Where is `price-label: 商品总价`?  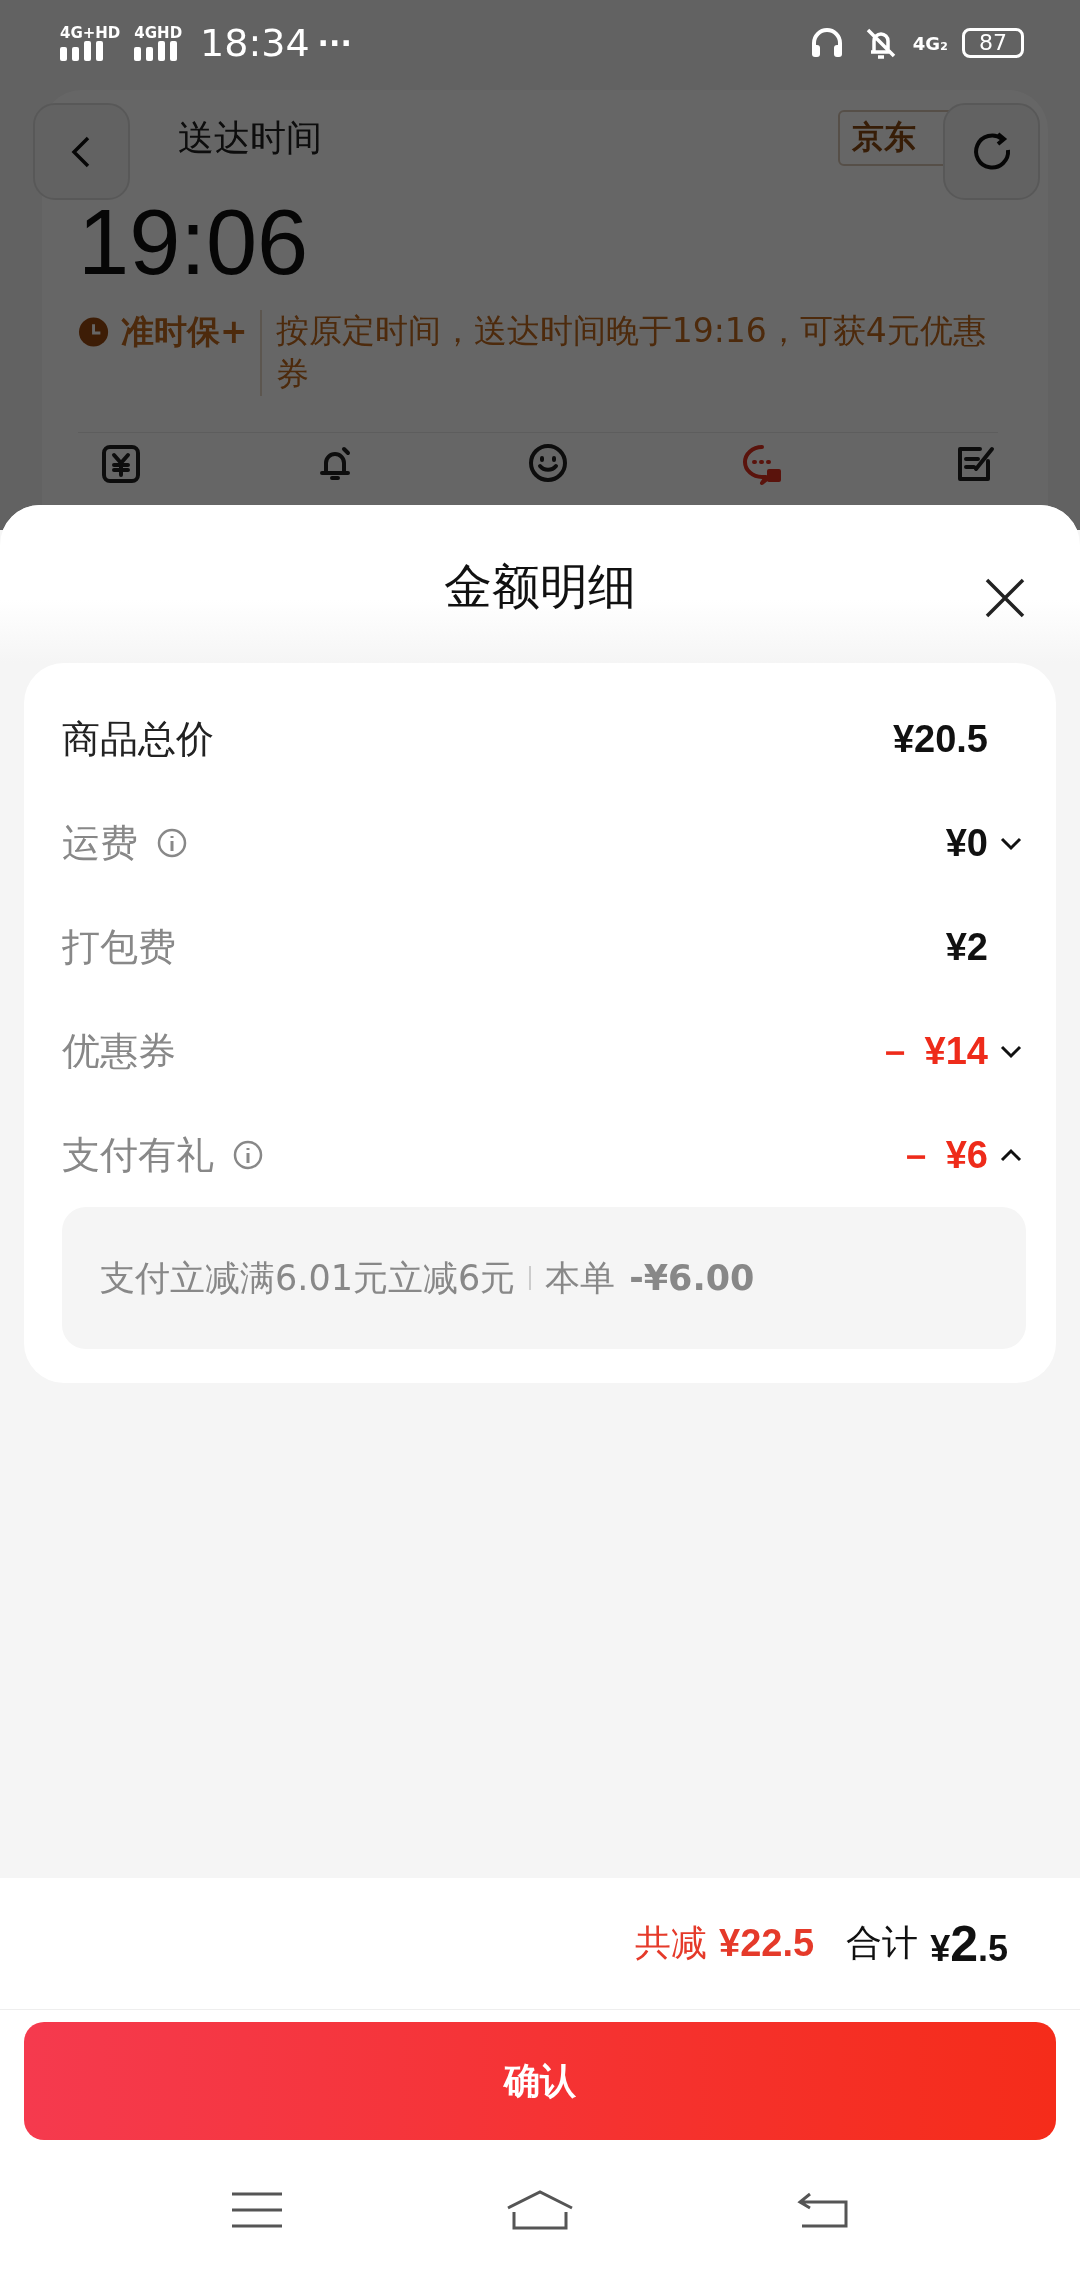
price-label: 商品总价 is located at coordinates (138, 739).